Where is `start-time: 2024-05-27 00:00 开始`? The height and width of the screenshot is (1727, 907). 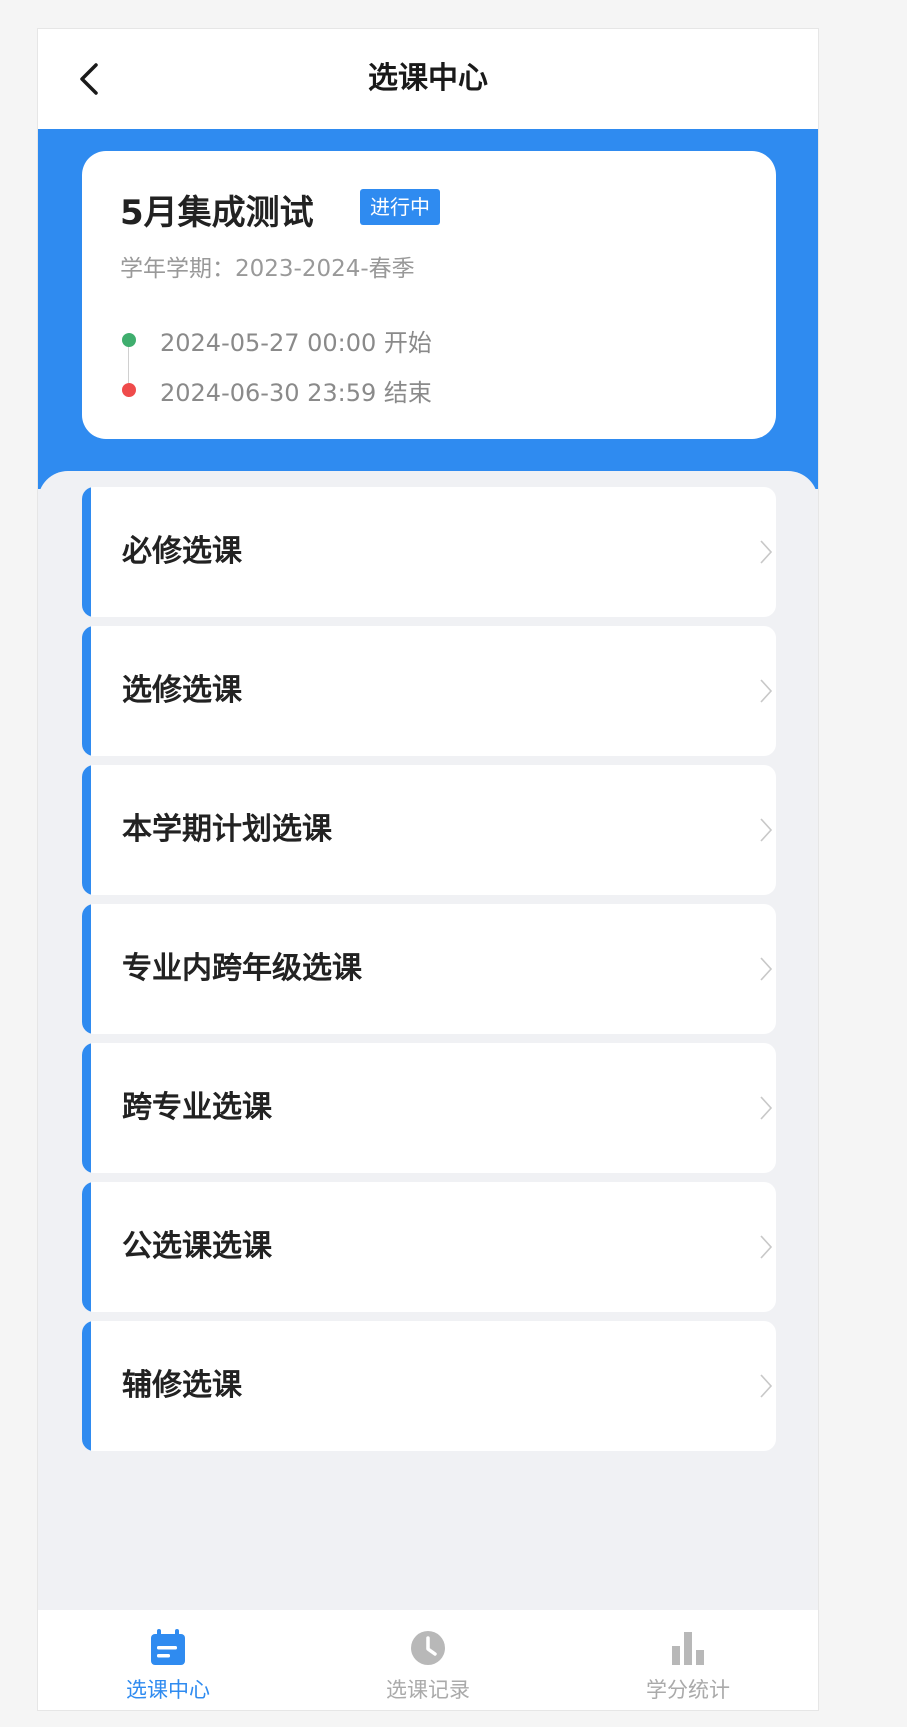
start-time: 2024-05-27 00:00 开始 is located at coordinates (296, 343).